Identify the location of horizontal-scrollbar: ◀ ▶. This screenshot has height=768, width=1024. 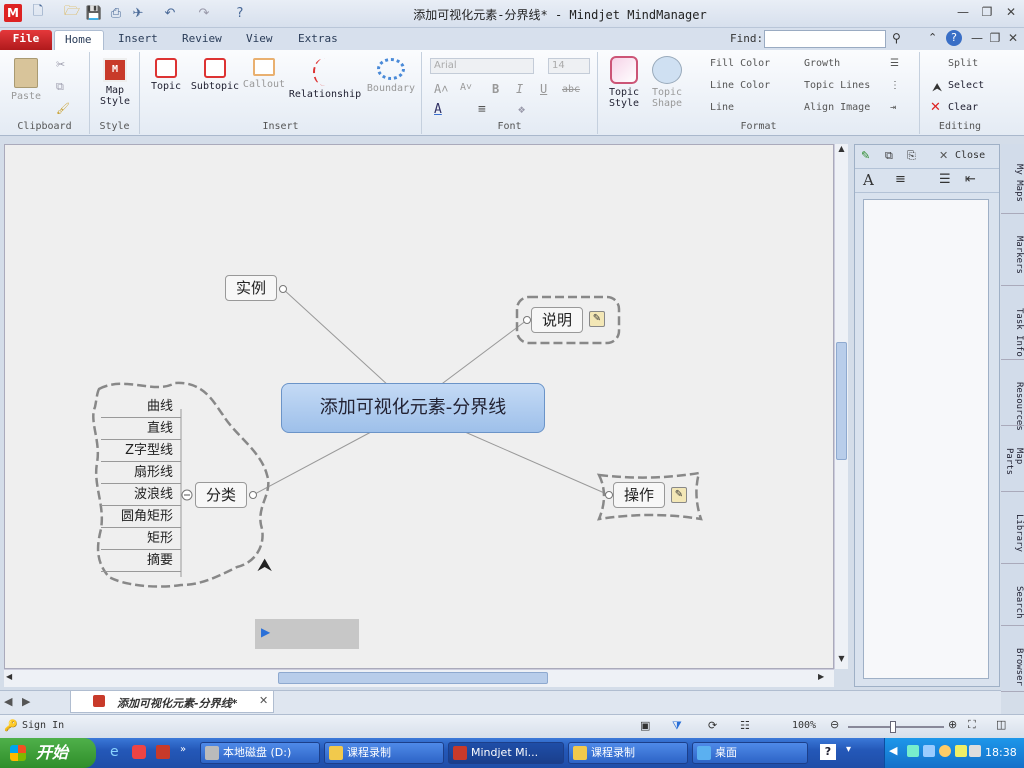
(419, 678).